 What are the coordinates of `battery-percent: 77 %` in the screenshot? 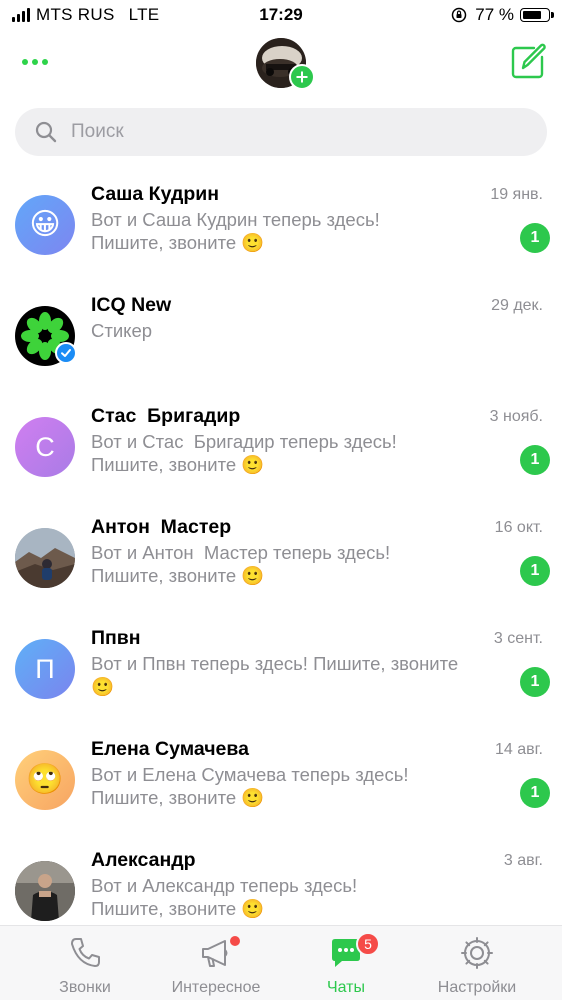 It's located at (494, 14).